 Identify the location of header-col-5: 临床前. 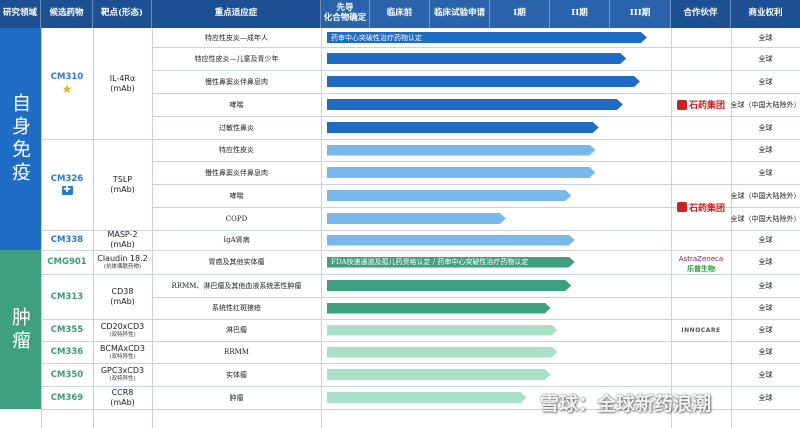
(400, 14).